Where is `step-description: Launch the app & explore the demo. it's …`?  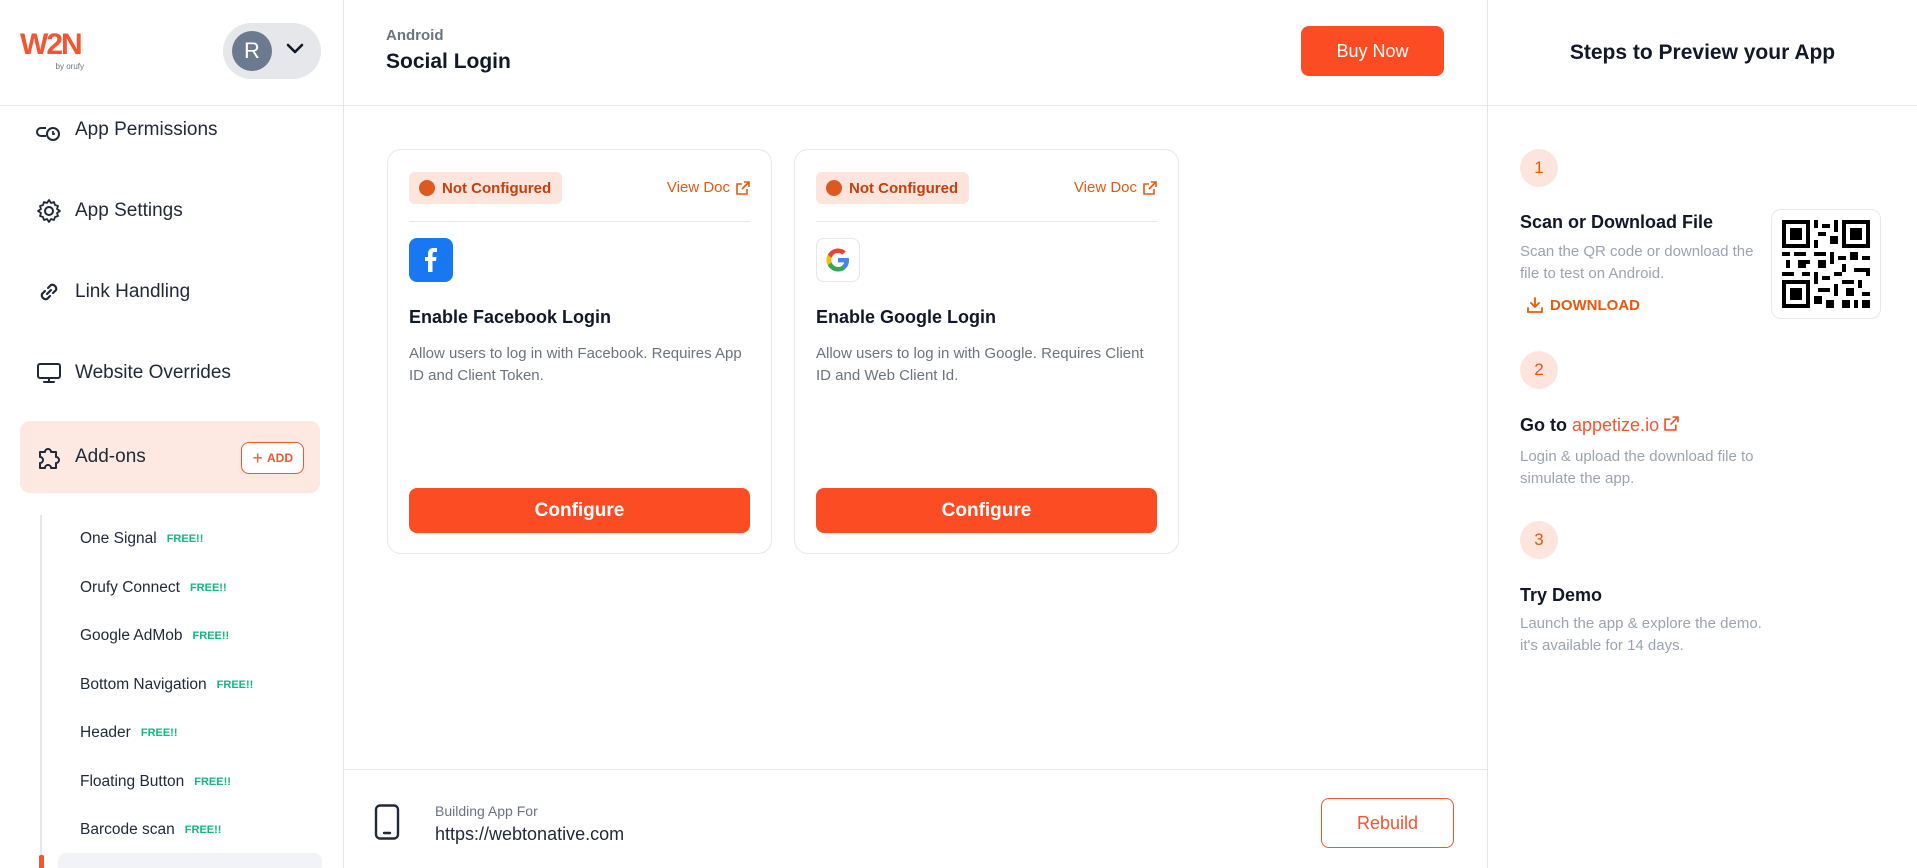 step-description: Launch the app & explore the demo. it's … is located at coordinates (1641, 634).